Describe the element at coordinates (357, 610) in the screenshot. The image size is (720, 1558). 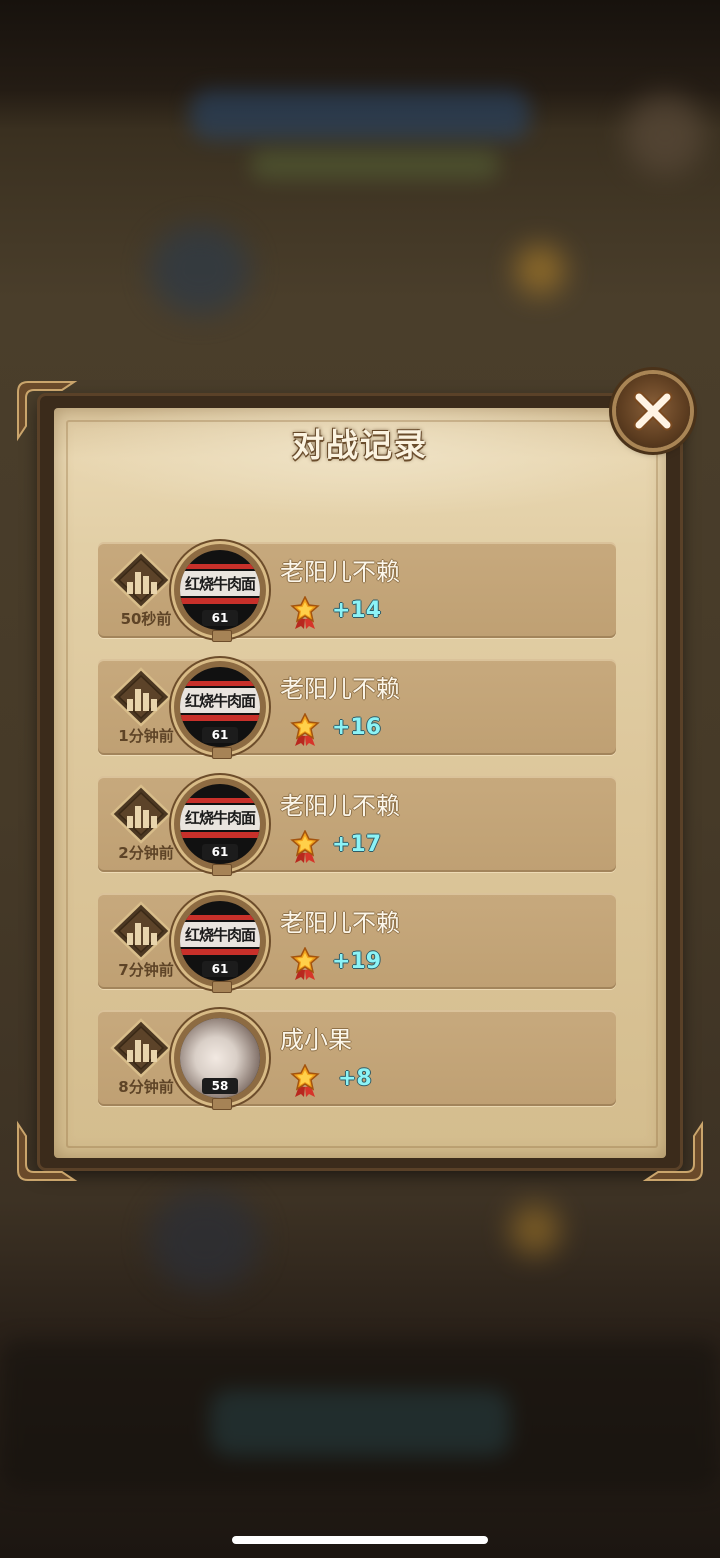
I see `score-change: +14` at that location.